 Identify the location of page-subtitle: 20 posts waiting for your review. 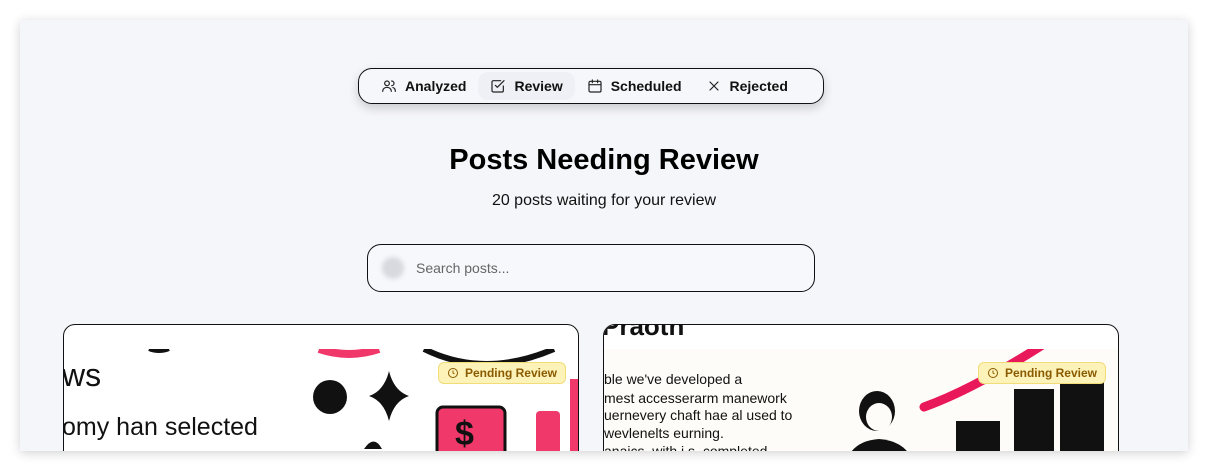
(604, 200).